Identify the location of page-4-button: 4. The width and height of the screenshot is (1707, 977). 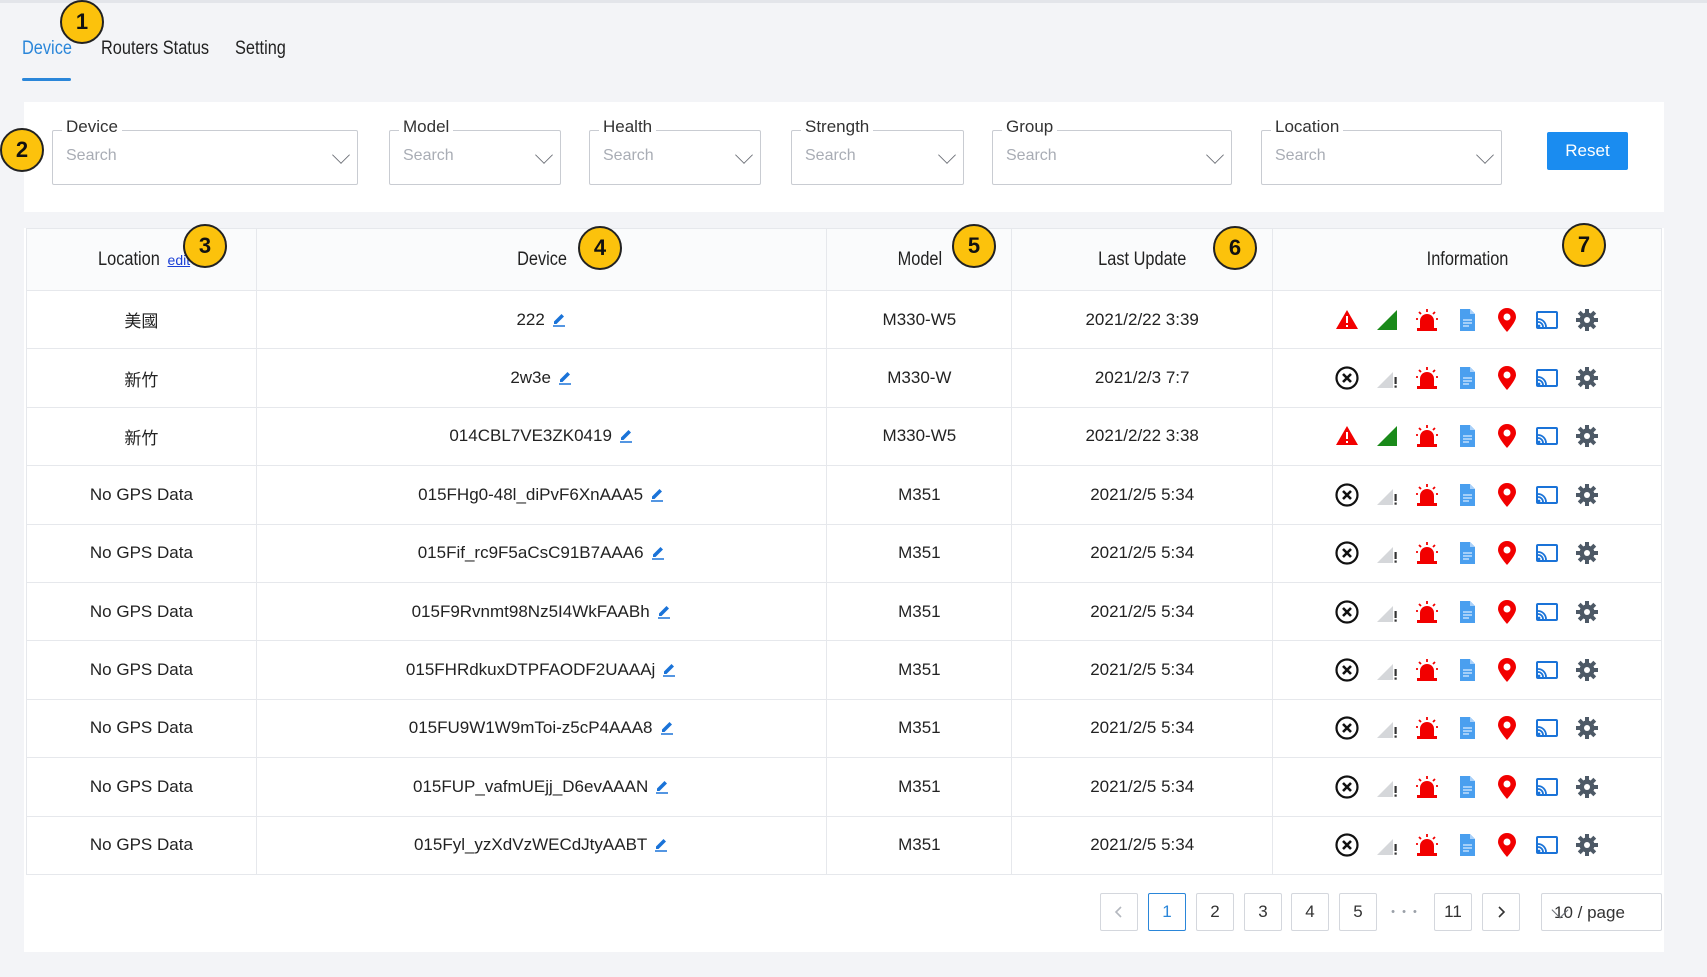
(1310, 912).